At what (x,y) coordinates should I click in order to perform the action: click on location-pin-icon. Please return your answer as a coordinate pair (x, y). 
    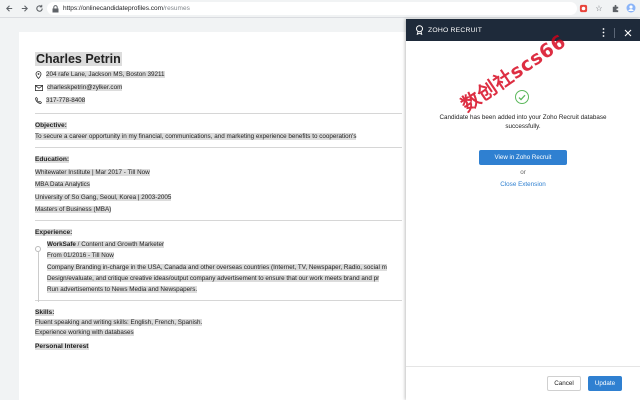
    Looking at the image, I should click on (38, 74).